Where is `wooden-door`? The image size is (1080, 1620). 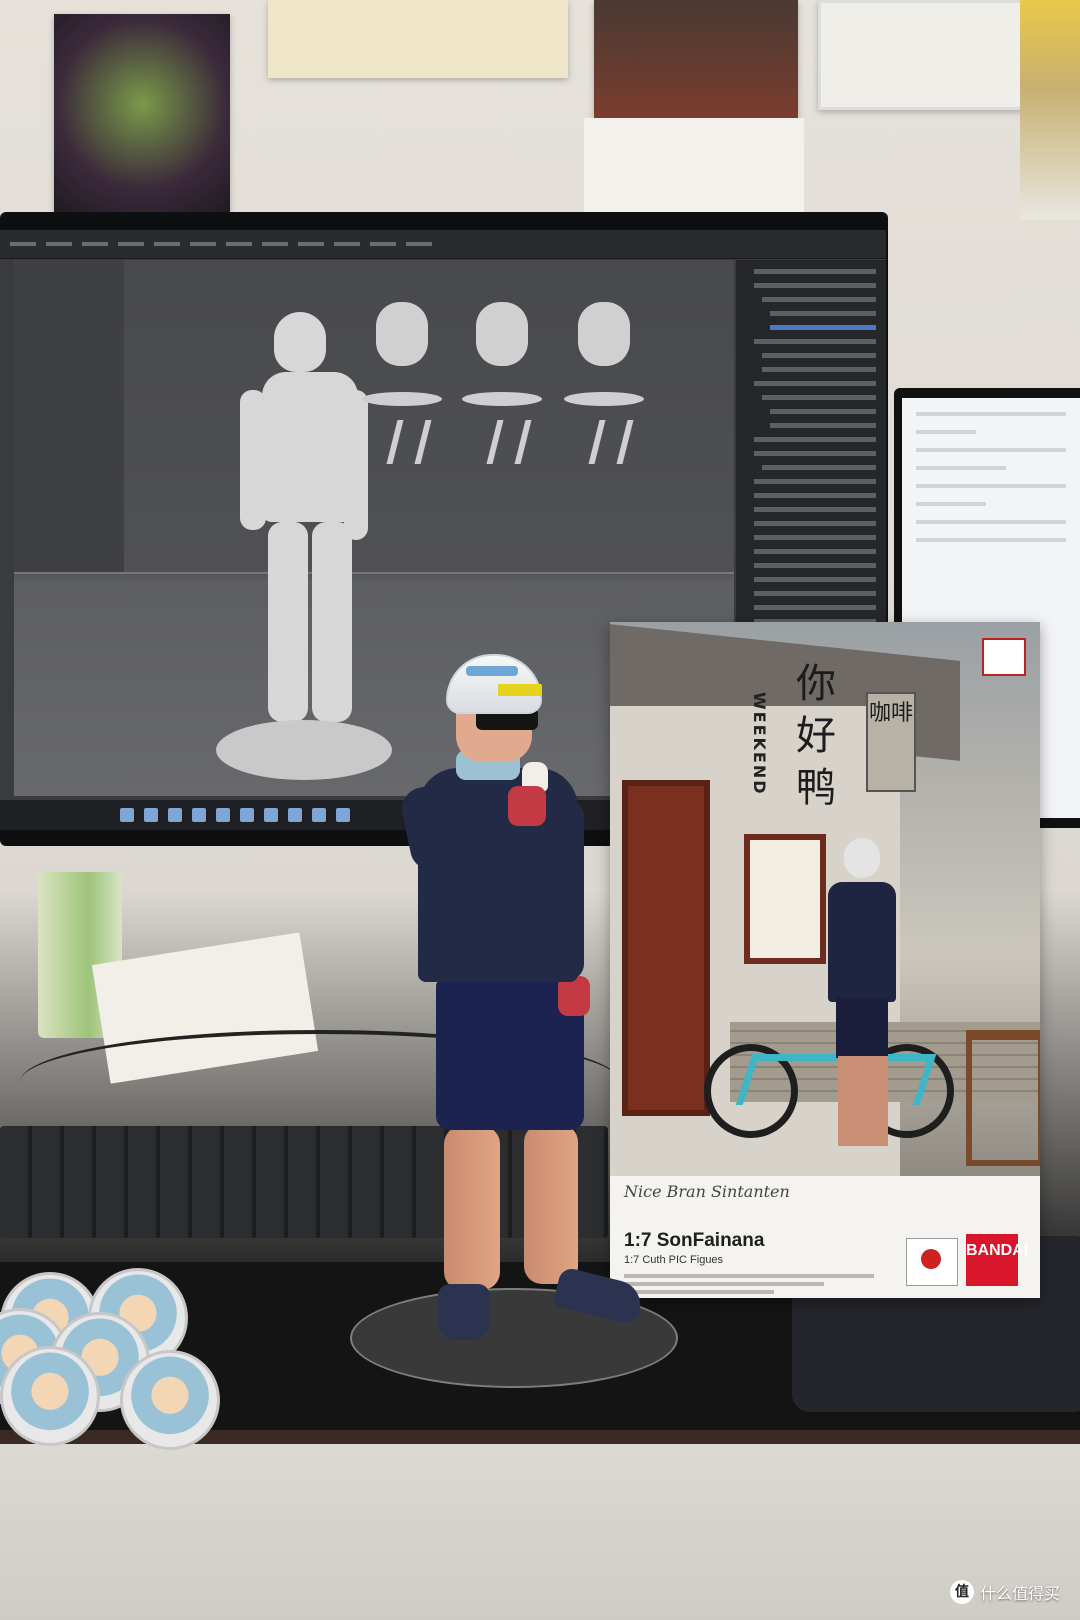
wooden-door is located at coordinates (666, 948).